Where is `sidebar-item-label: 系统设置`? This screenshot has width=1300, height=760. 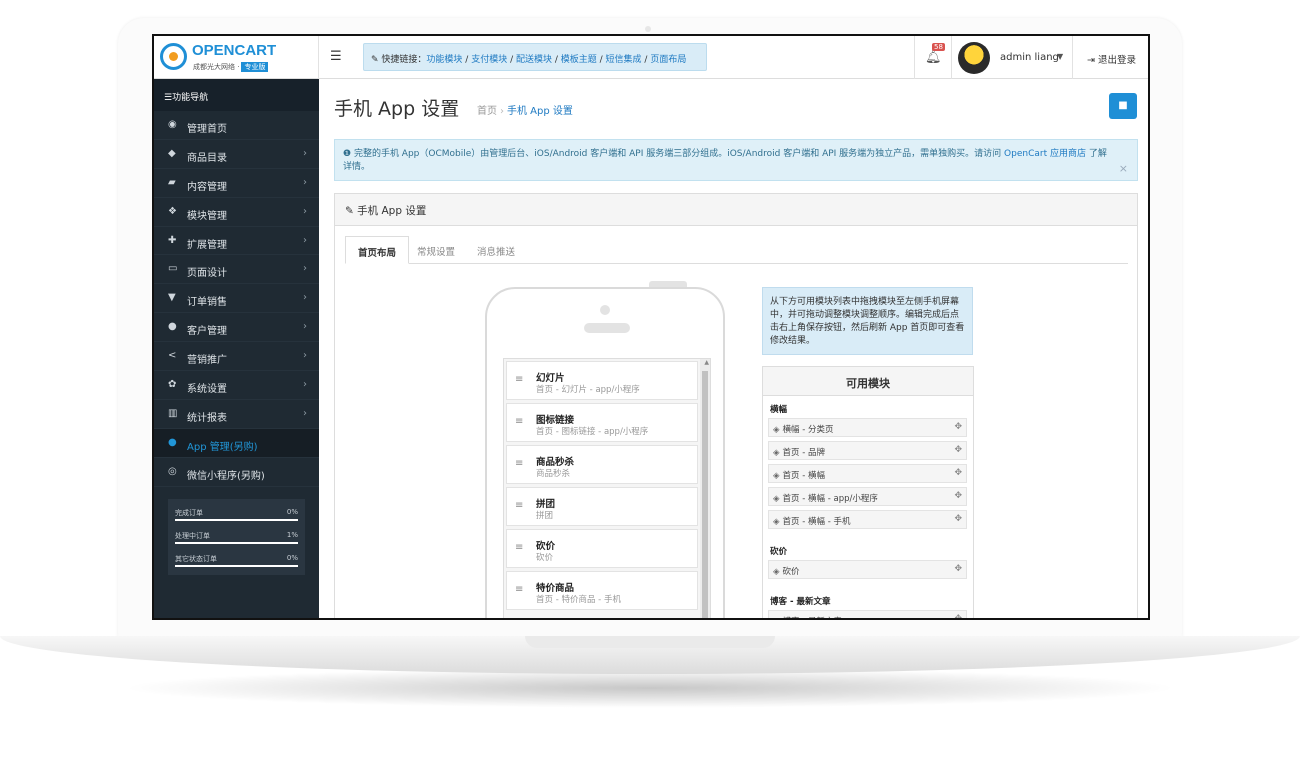 sidebar-item-label: 系统设置 is located at coordinates (207, 390).